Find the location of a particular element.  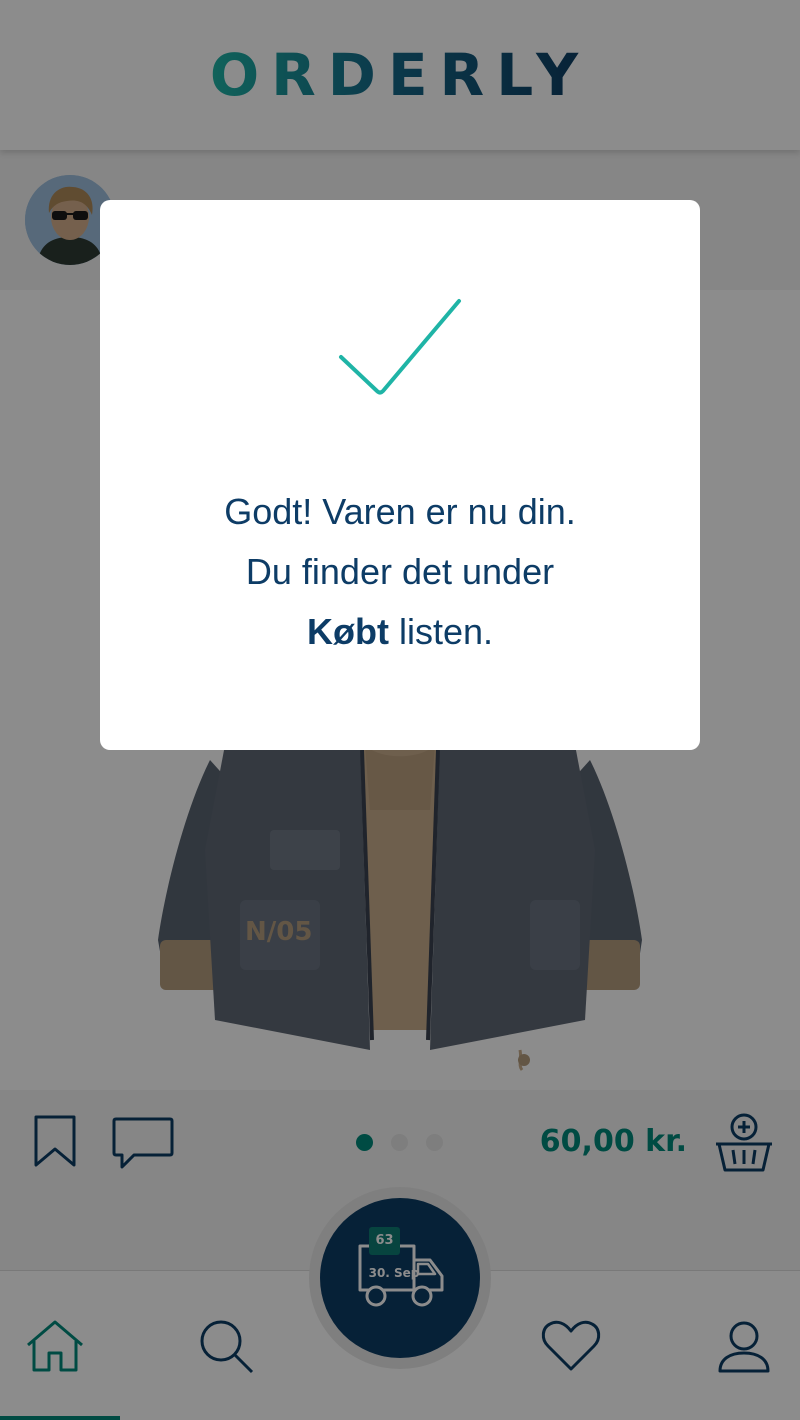

modal-line-2: Du finder det under is located at coordinates (400, 571).